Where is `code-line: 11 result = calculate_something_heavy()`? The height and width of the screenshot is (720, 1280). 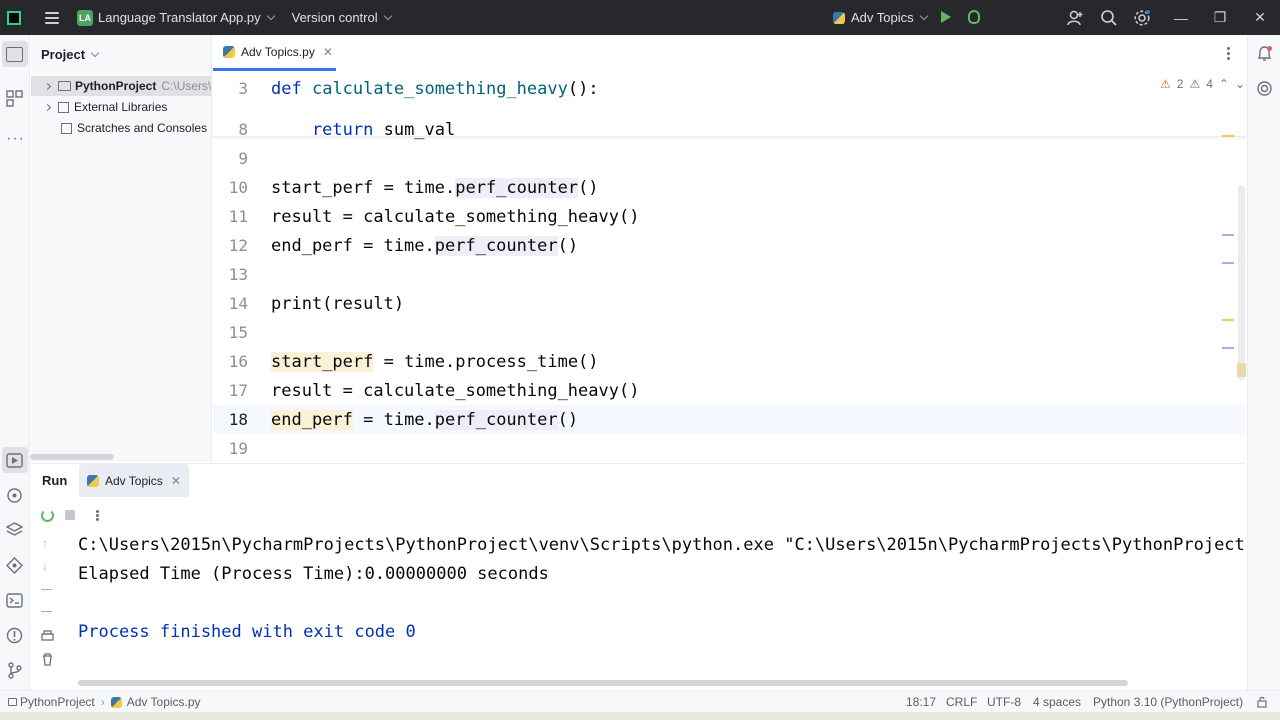
code-line: 11 result = calculate_something_heavy() is located at coordinates (729, 216).